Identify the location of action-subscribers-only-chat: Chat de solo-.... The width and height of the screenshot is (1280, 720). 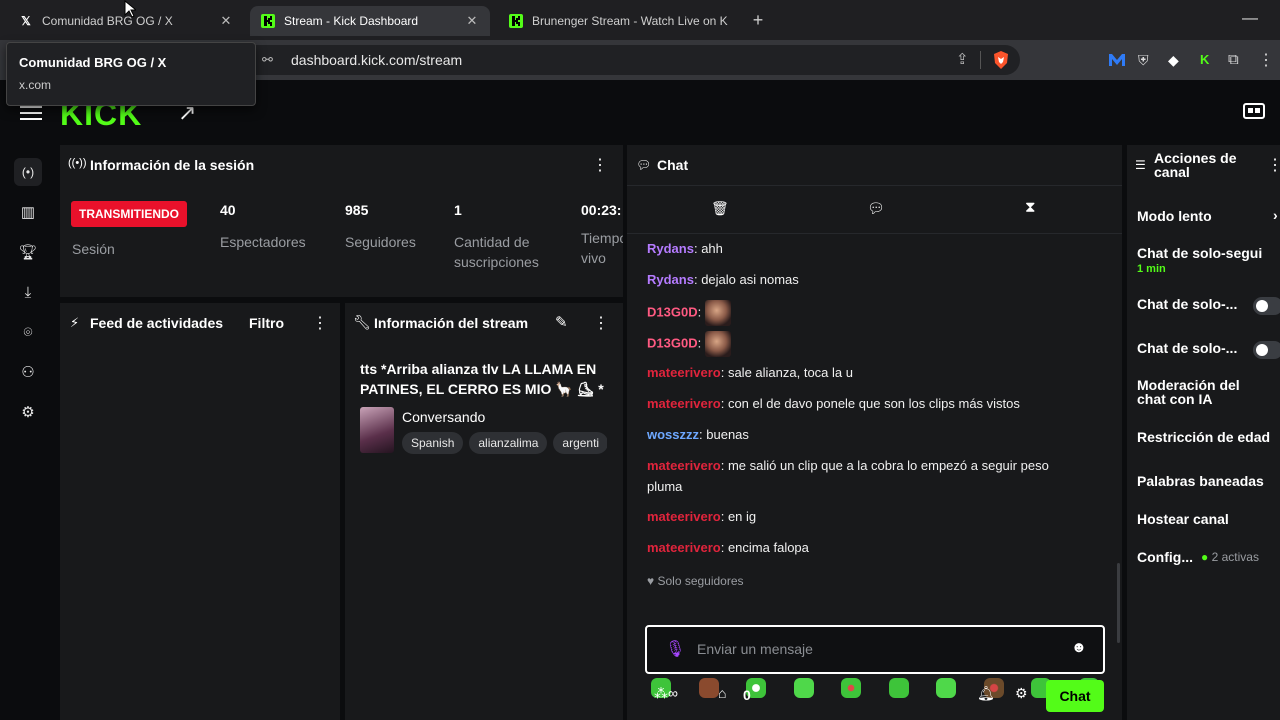
(1187, 304).